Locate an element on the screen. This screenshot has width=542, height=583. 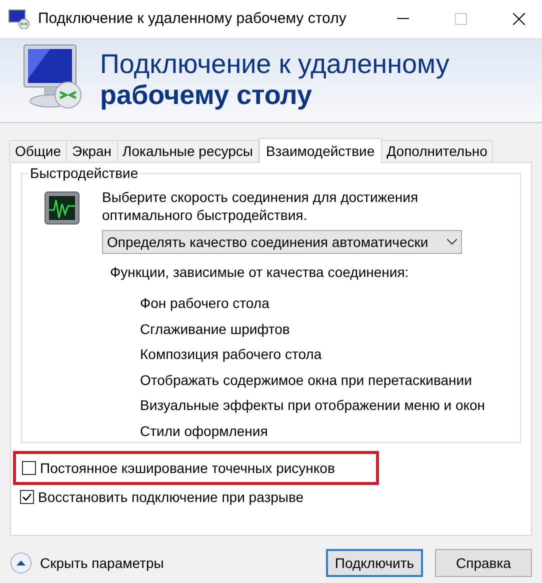
header-title-line: Подключение к удаленному is located at coordinates (275, 64).